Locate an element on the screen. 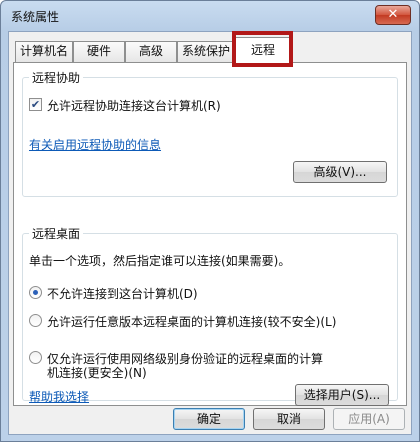  remote-assistance-group-label: 远程协助 is located at coordinates (56, 77).